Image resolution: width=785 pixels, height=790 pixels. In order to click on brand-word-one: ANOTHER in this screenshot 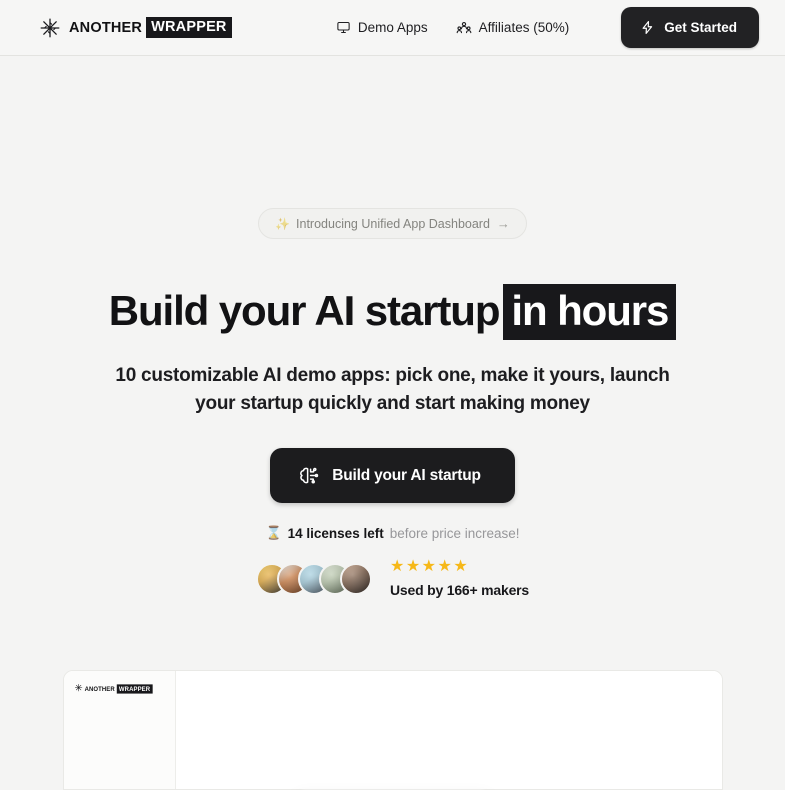, I will do `click(106, 27)`.